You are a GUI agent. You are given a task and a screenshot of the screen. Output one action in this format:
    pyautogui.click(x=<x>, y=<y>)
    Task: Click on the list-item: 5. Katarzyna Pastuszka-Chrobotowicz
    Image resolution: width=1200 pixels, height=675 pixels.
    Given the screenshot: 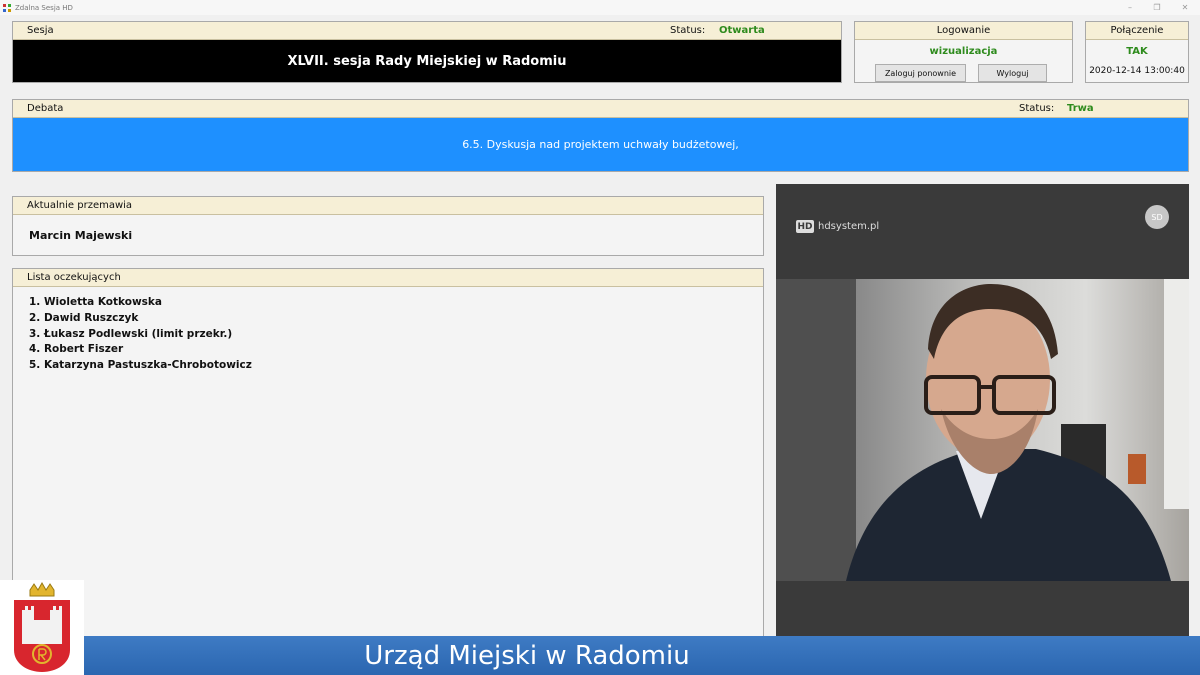 What is the action you would take?
    pyautogui.click(x=140, y=365)
    